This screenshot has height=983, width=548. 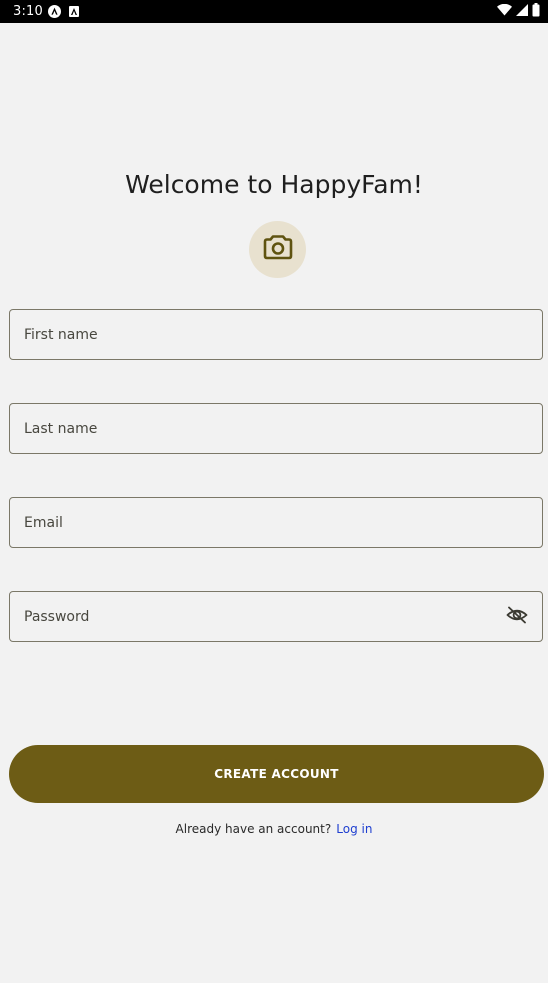 What do you see at coordinates (253, 829) in the screenshot?
I see `login-prompt-text: Already have an account?` at bounding box center [253, 829].